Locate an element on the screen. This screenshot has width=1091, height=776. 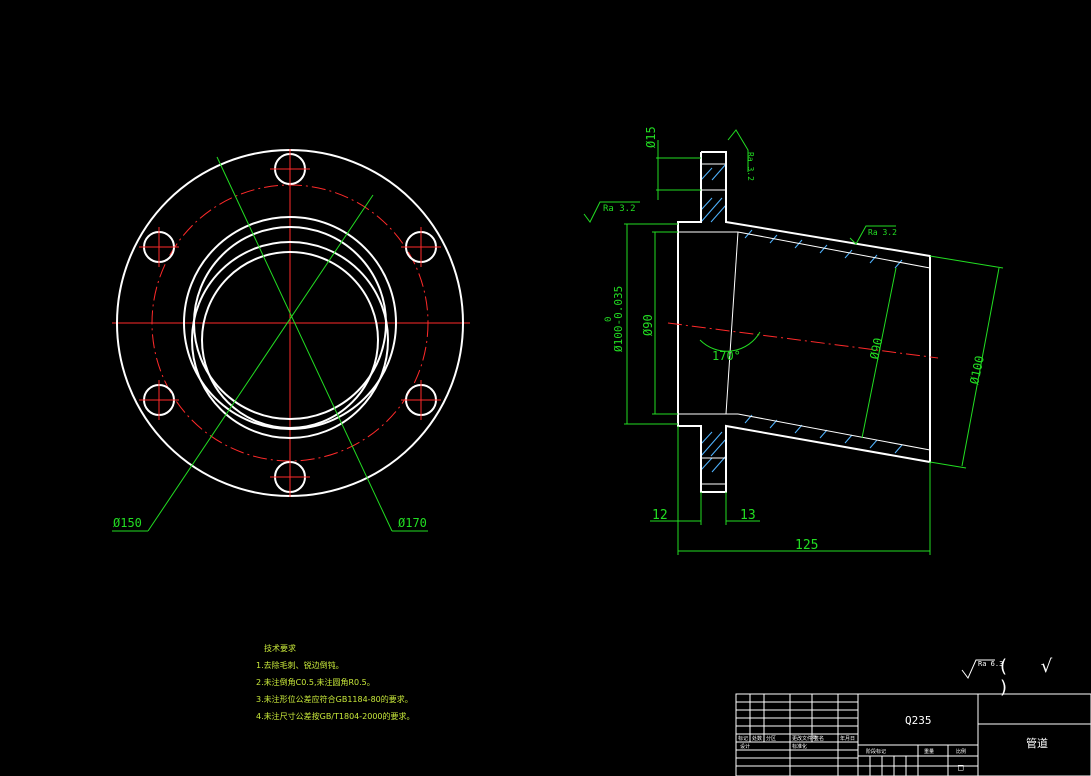
roughness-symbol-3: Ra 3.2 is located at coordinates (873, 235).